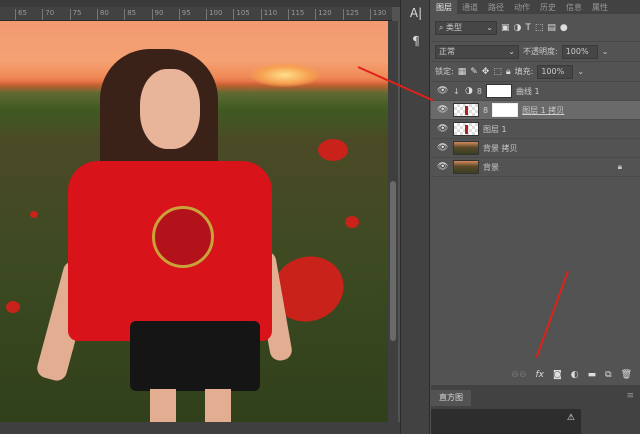 The height and width of the screenshot is (434, 640). Describe the element at coordinates (350, 14) in the screenshot. I see `ruler-tick: 125` at that location.